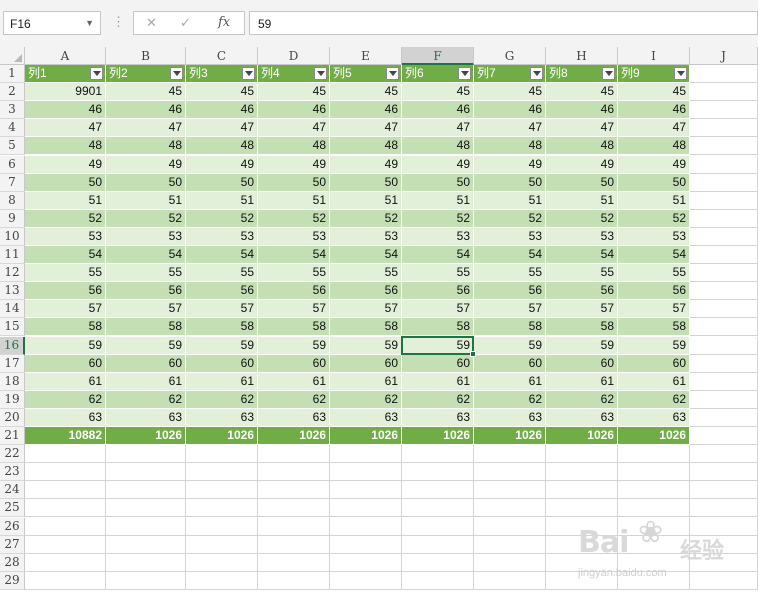  What do you see at coordinates (12, 218) in the screenshot?
I see `row-header-9: 9` at bounding box center [12, 218].